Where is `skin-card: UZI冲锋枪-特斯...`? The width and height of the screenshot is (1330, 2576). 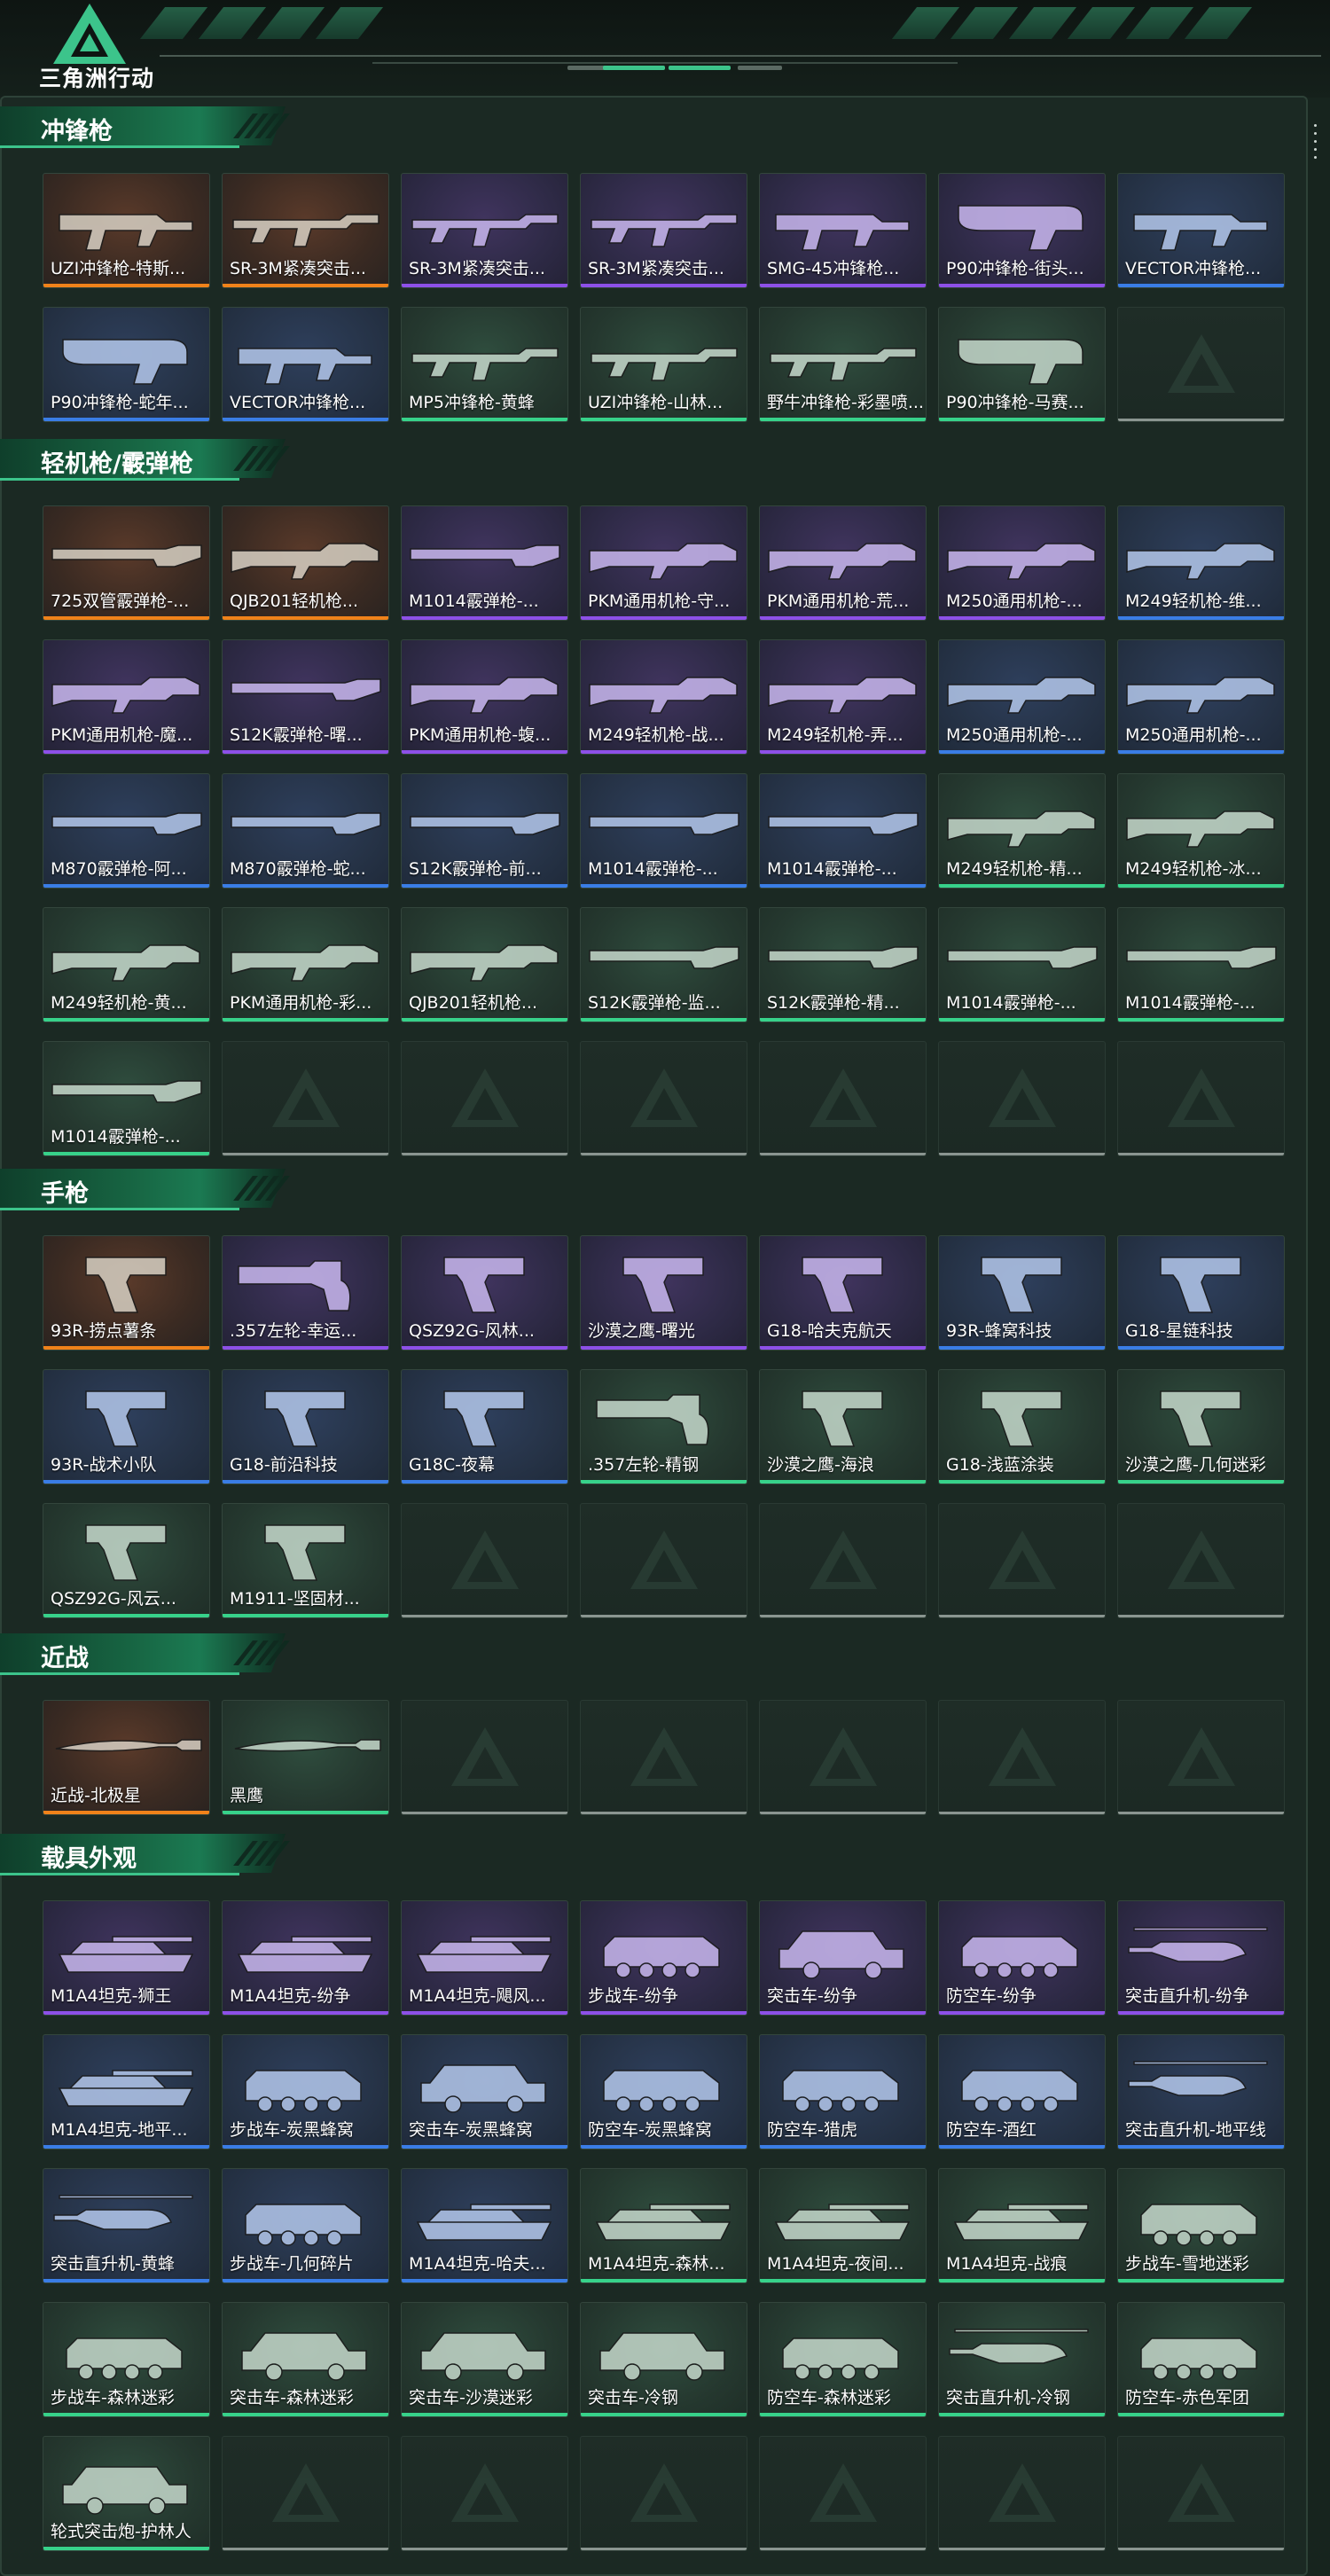
skin-card: UZI冲锋枪-特斯... is located at coordinates (127, 230).